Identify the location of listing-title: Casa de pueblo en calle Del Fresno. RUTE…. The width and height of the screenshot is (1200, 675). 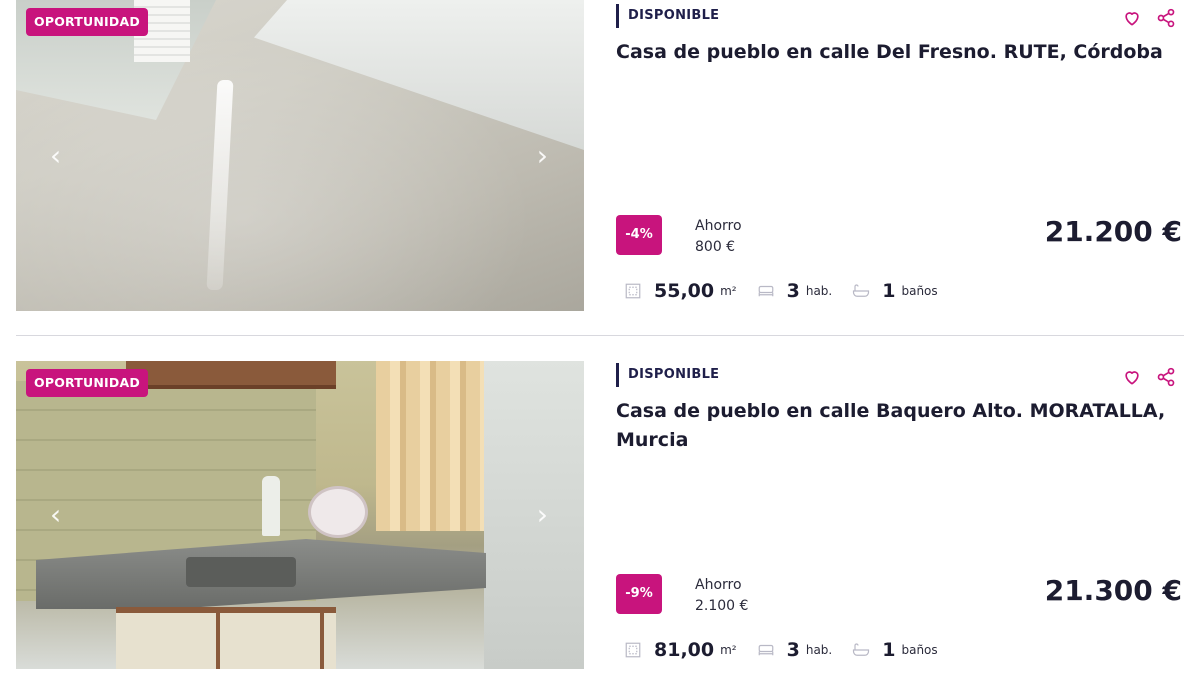
(896, 52).